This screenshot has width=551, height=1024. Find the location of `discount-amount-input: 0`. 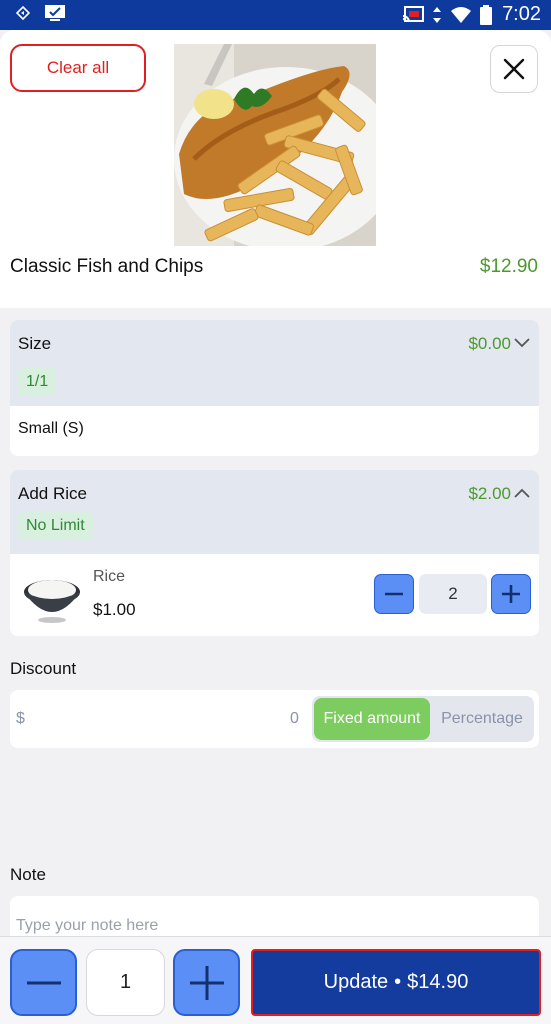

discount-amount-input: 0 is located at coordinates (294, 719).